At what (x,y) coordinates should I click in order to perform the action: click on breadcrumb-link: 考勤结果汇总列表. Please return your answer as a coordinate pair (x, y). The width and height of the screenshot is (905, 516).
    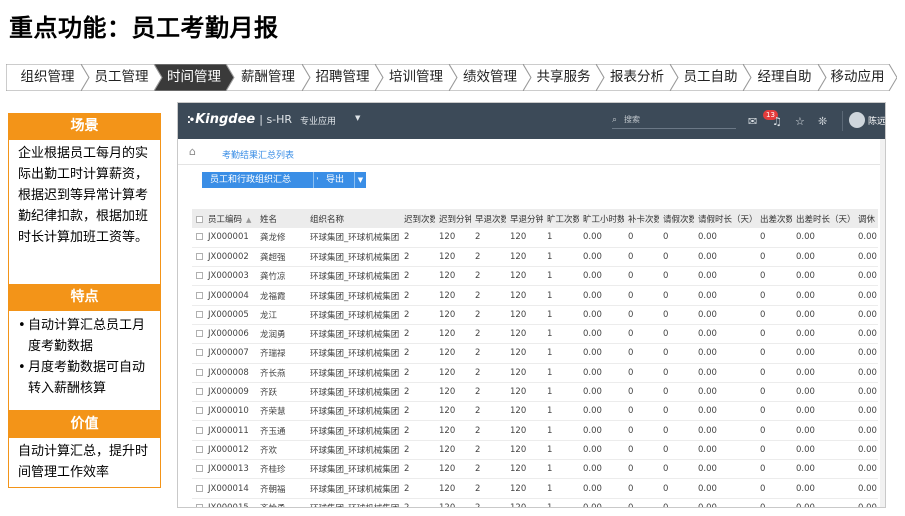
    Looking at the image, I should click on (258, 154).